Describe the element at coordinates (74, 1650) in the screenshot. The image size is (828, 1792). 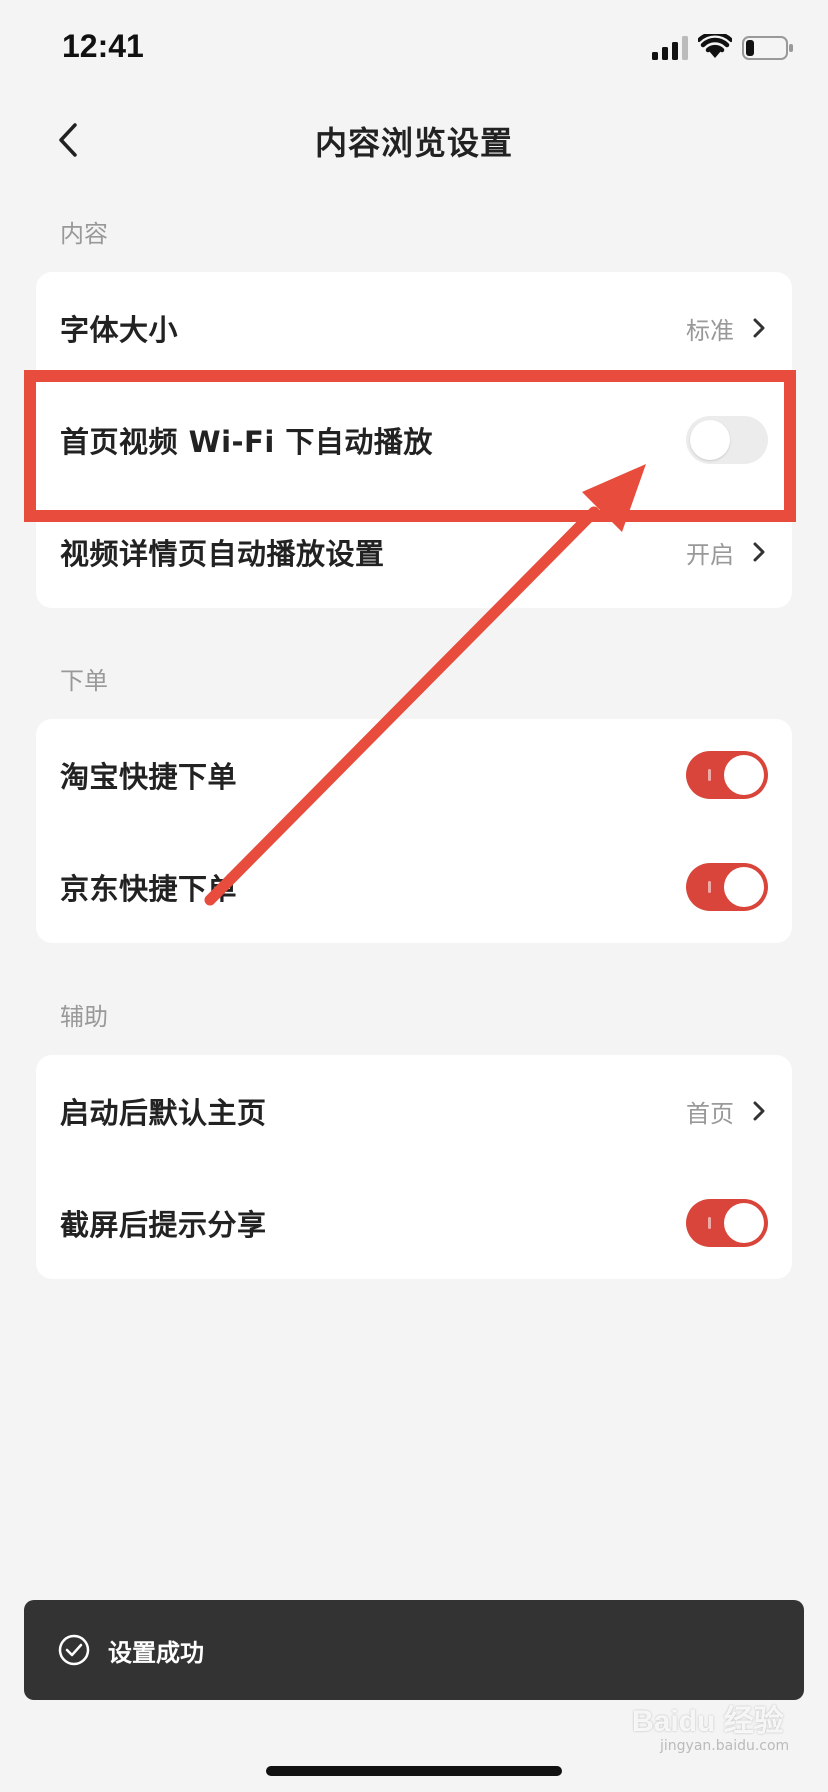
I see `check-circle-icon` at that location.